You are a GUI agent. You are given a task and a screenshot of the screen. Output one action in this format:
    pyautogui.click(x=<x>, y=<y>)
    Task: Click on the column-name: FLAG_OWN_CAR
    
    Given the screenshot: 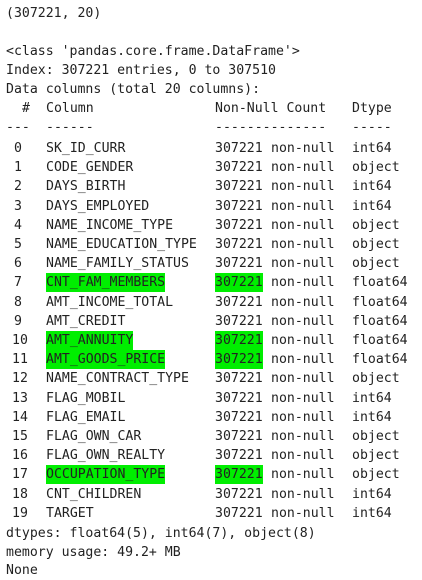 What is the action you would take?
    pyautogui.click(x=94, y=436)
    